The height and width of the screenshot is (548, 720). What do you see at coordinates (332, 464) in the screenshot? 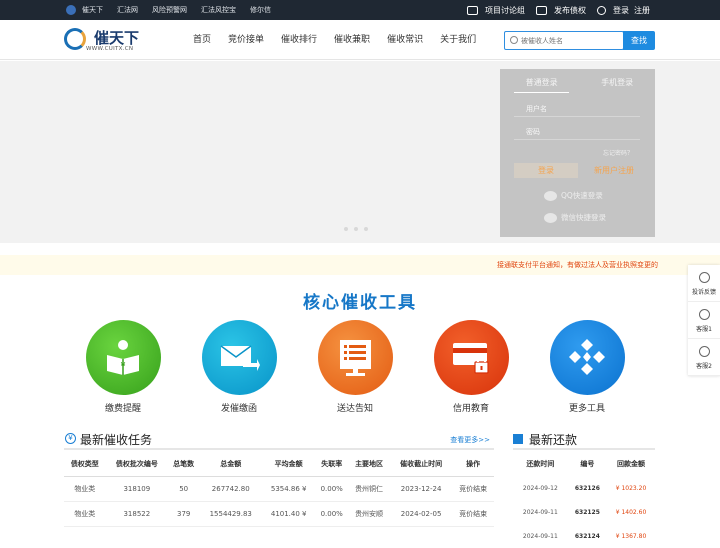
I see `col-header: 失联率` at bounding box center [332, 464].